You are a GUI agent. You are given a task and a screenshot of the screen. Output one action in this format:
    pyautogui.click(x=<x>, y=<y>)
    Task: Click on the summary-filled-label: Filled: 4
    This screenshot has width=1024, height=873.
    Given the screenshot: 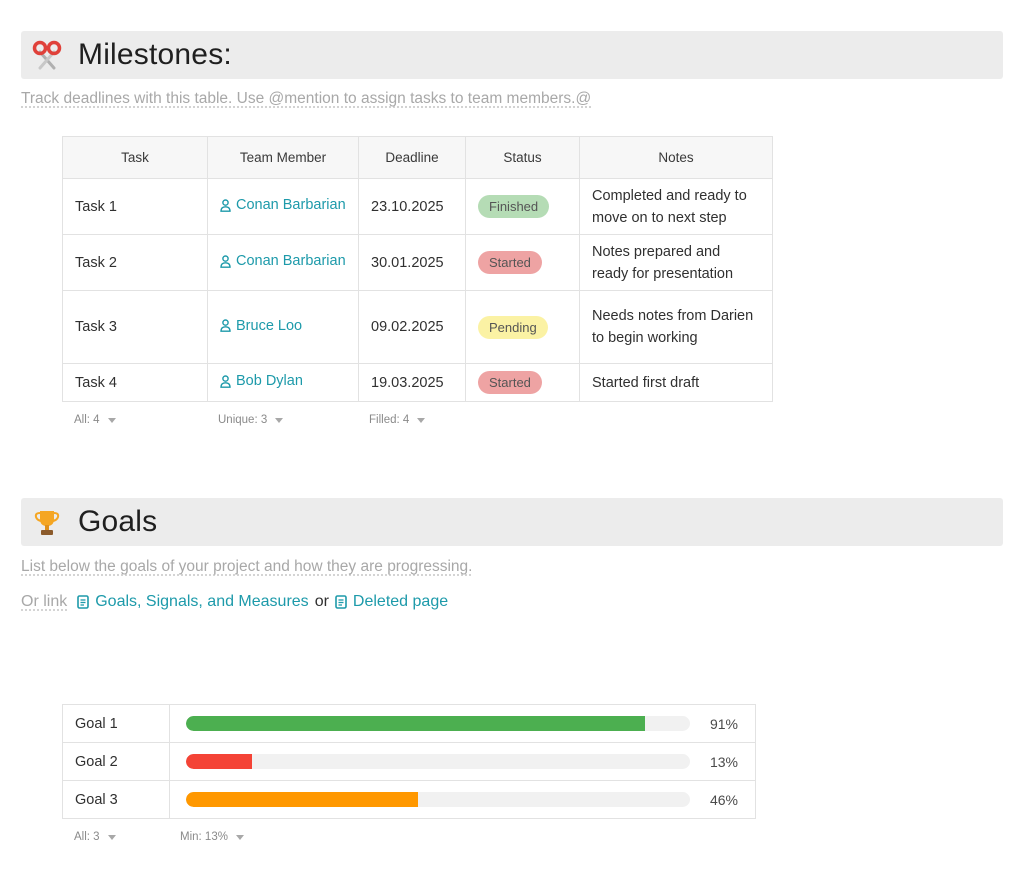 What is the action you would take?
    pyautogui.click(x=389, y=420)
    